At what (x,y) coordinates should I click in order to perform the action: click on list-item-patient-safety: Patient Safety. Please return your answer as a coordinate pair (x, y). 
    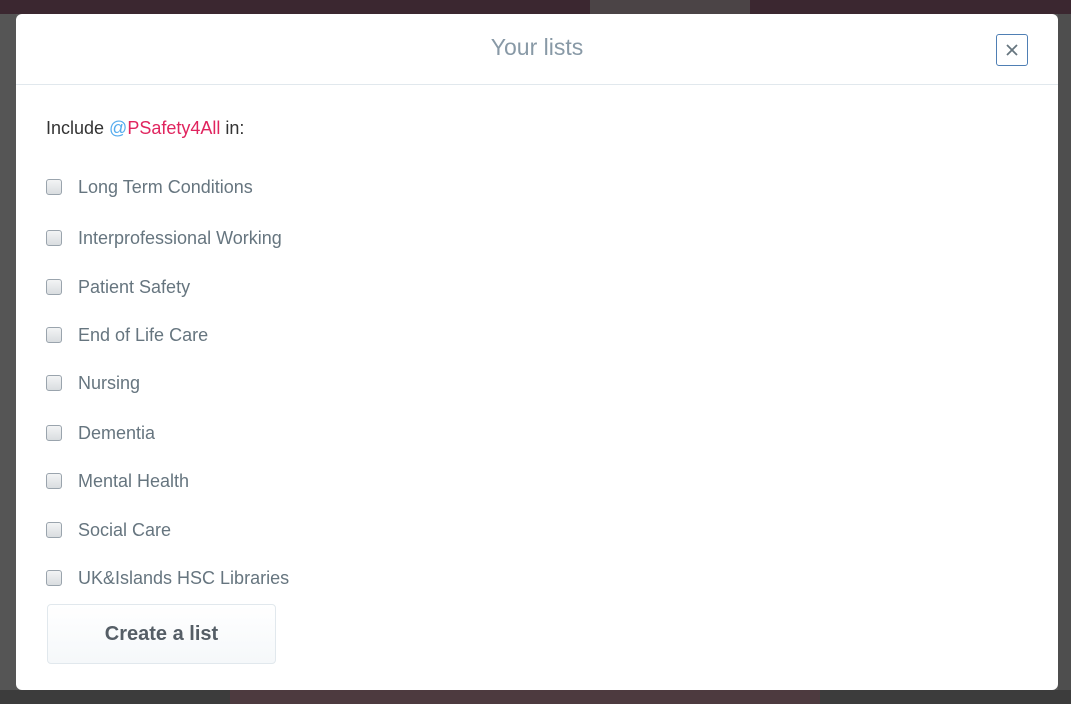
    Looking at the image, I should click on (118, 287).